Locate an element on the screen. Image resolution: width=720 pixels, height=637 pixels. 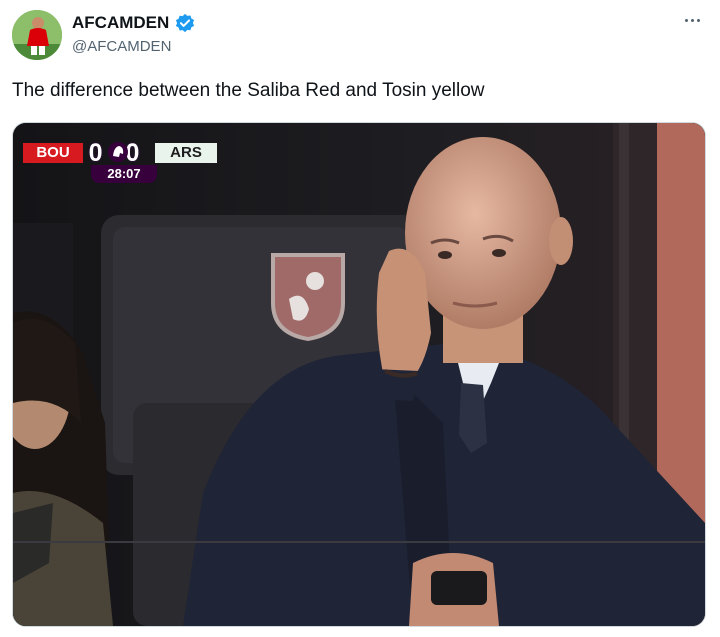
author-display-name: AFCAMDEN is located at coordinates (120, 23).